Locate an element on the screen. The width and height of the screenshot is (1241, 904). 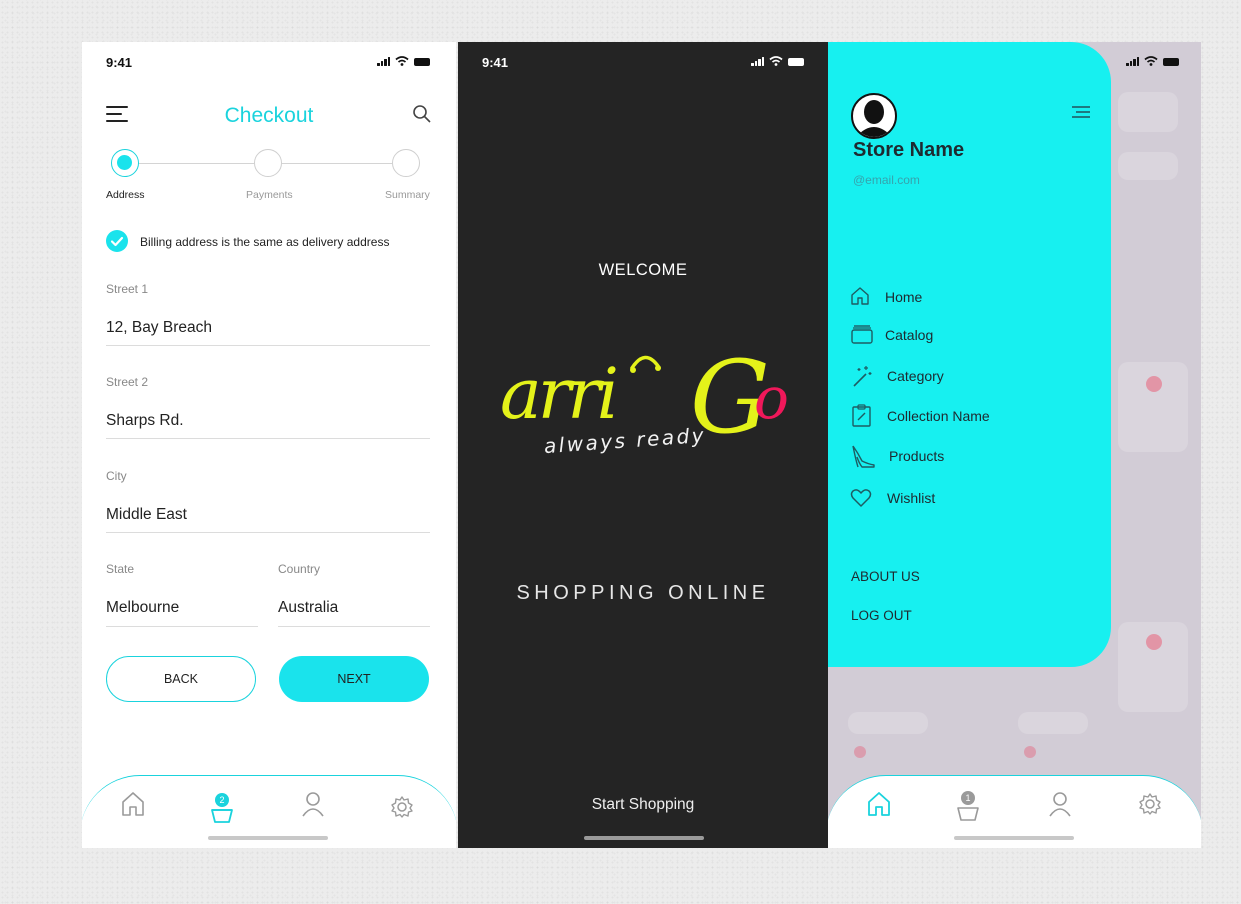
cart-badge: 2 is located at coordinates (222, 800).